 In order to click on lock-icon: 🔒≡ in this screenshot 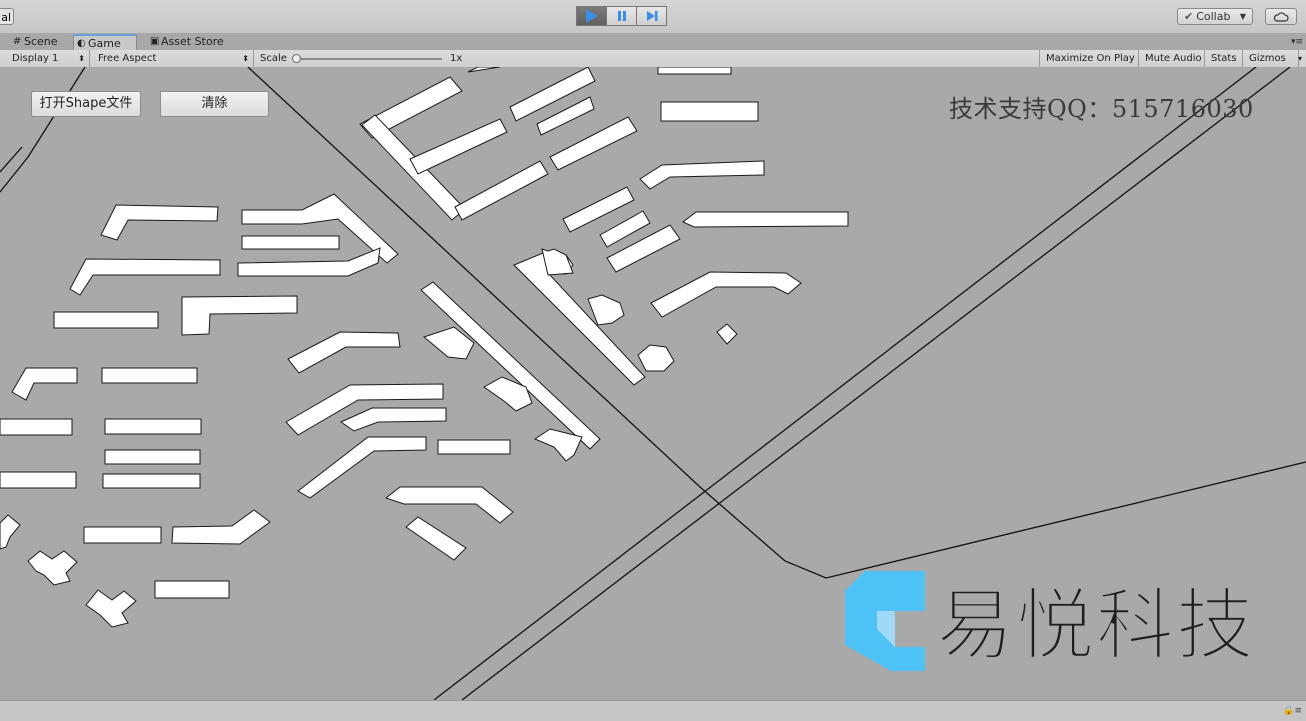, I will do `click(1292, 711)`.